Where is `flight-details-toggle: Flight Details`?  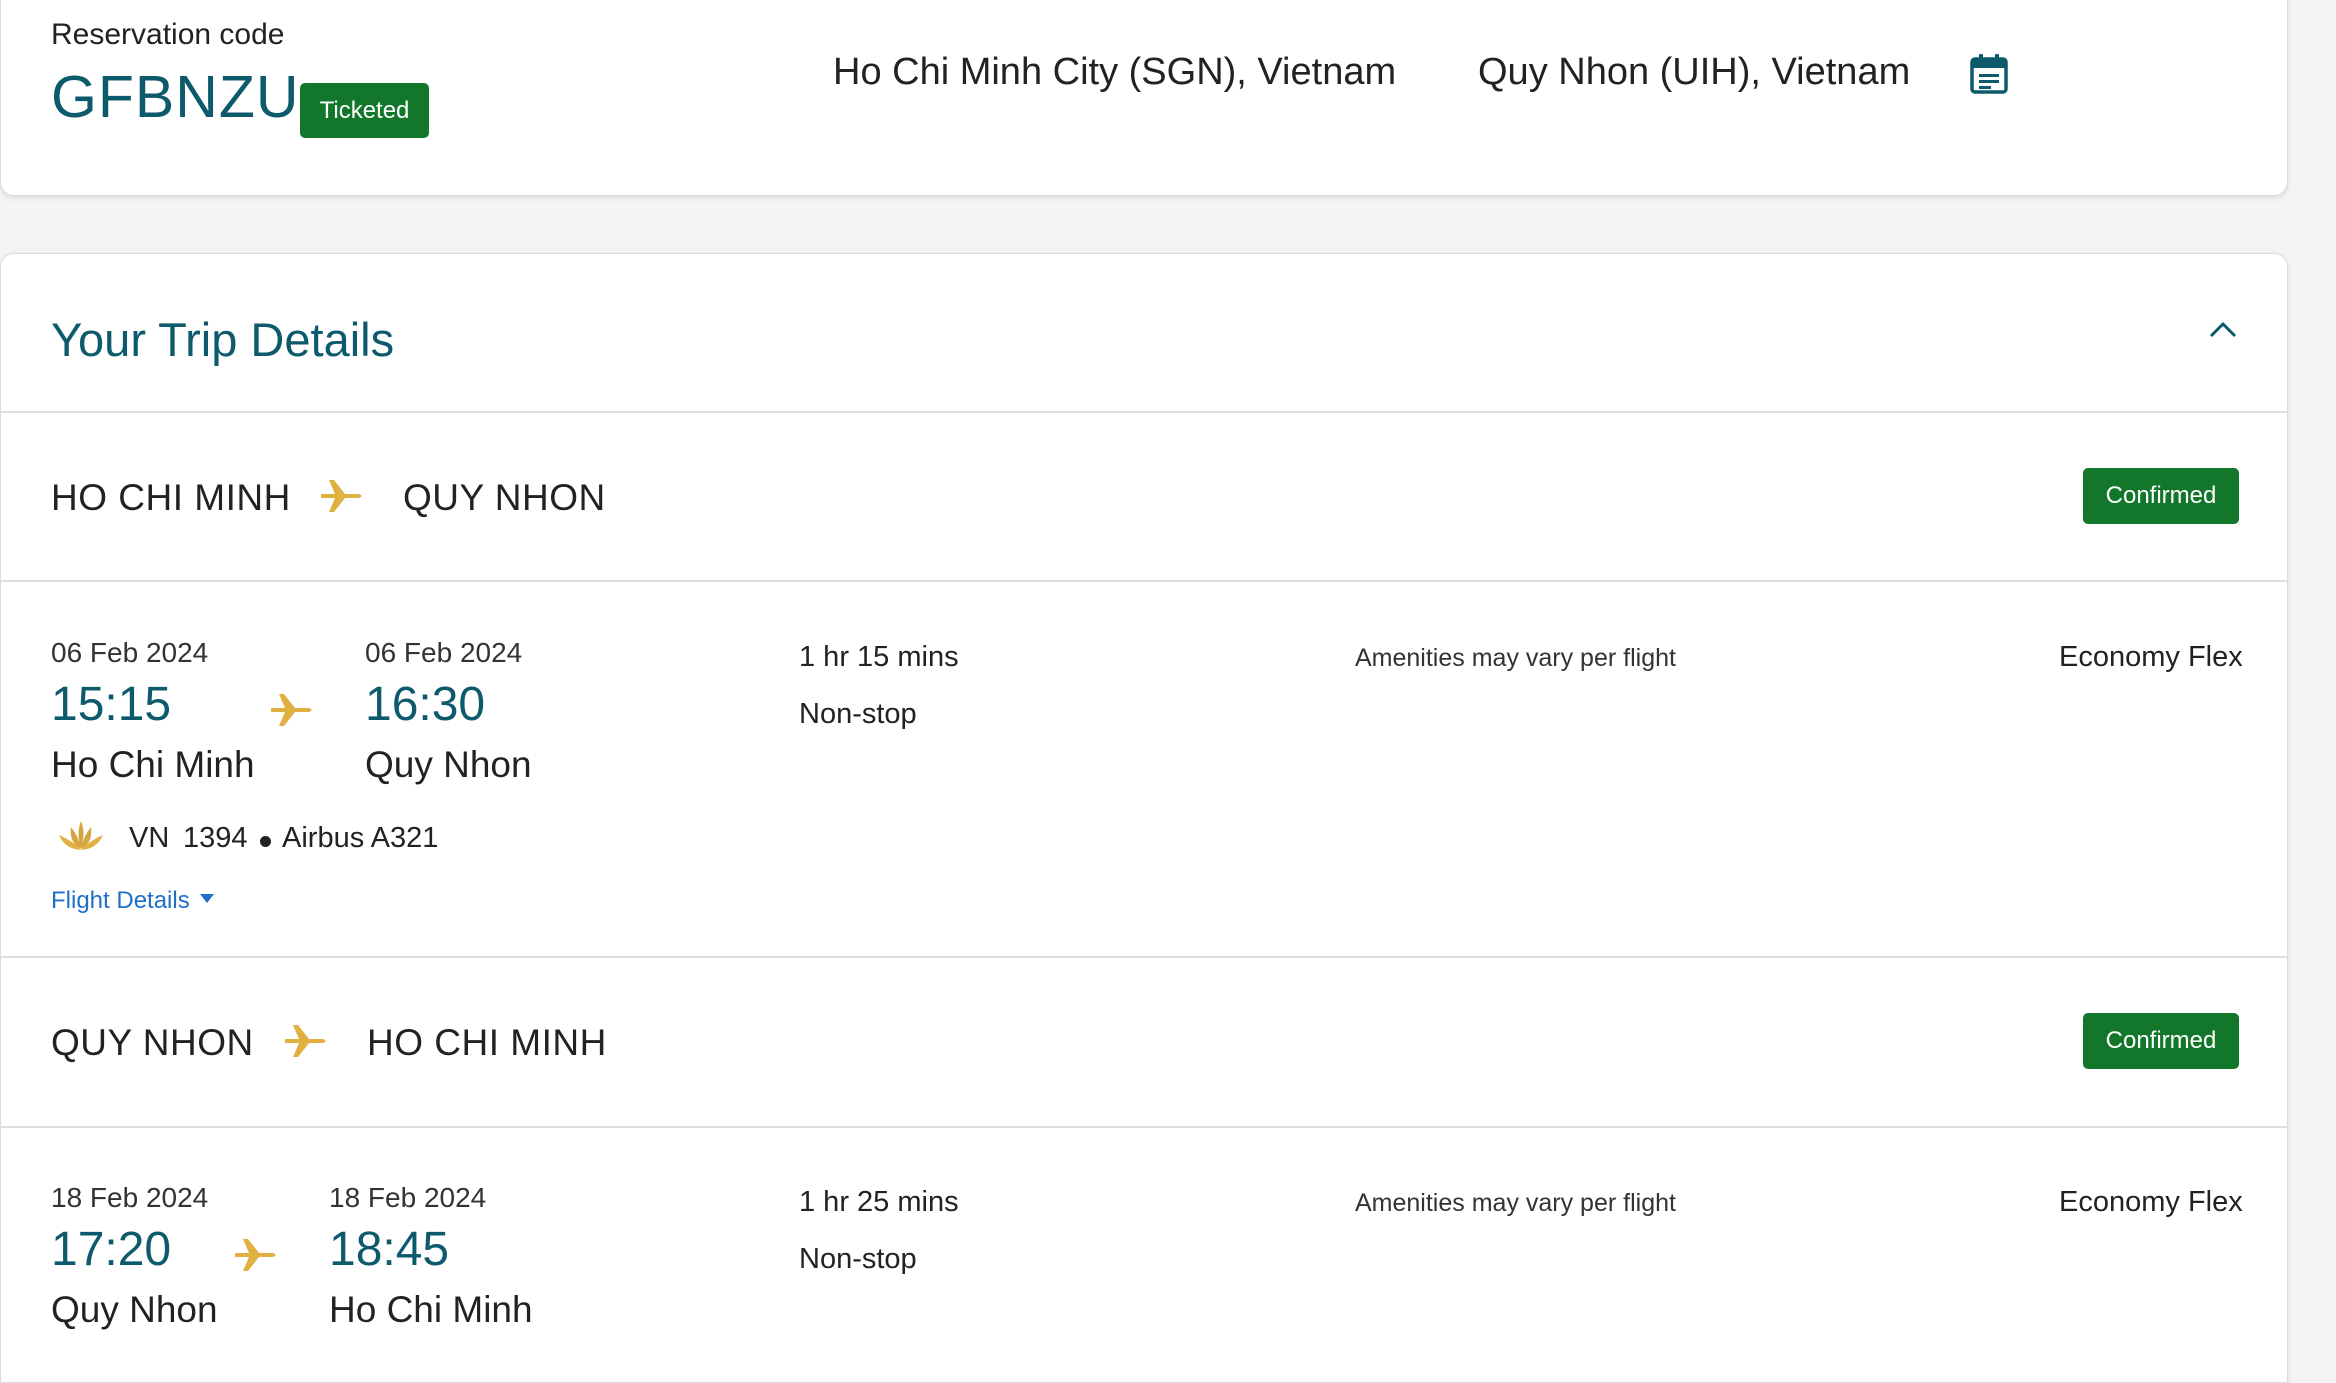 flight-details-toggle: Flight Details is located at coordinates (133, 901).